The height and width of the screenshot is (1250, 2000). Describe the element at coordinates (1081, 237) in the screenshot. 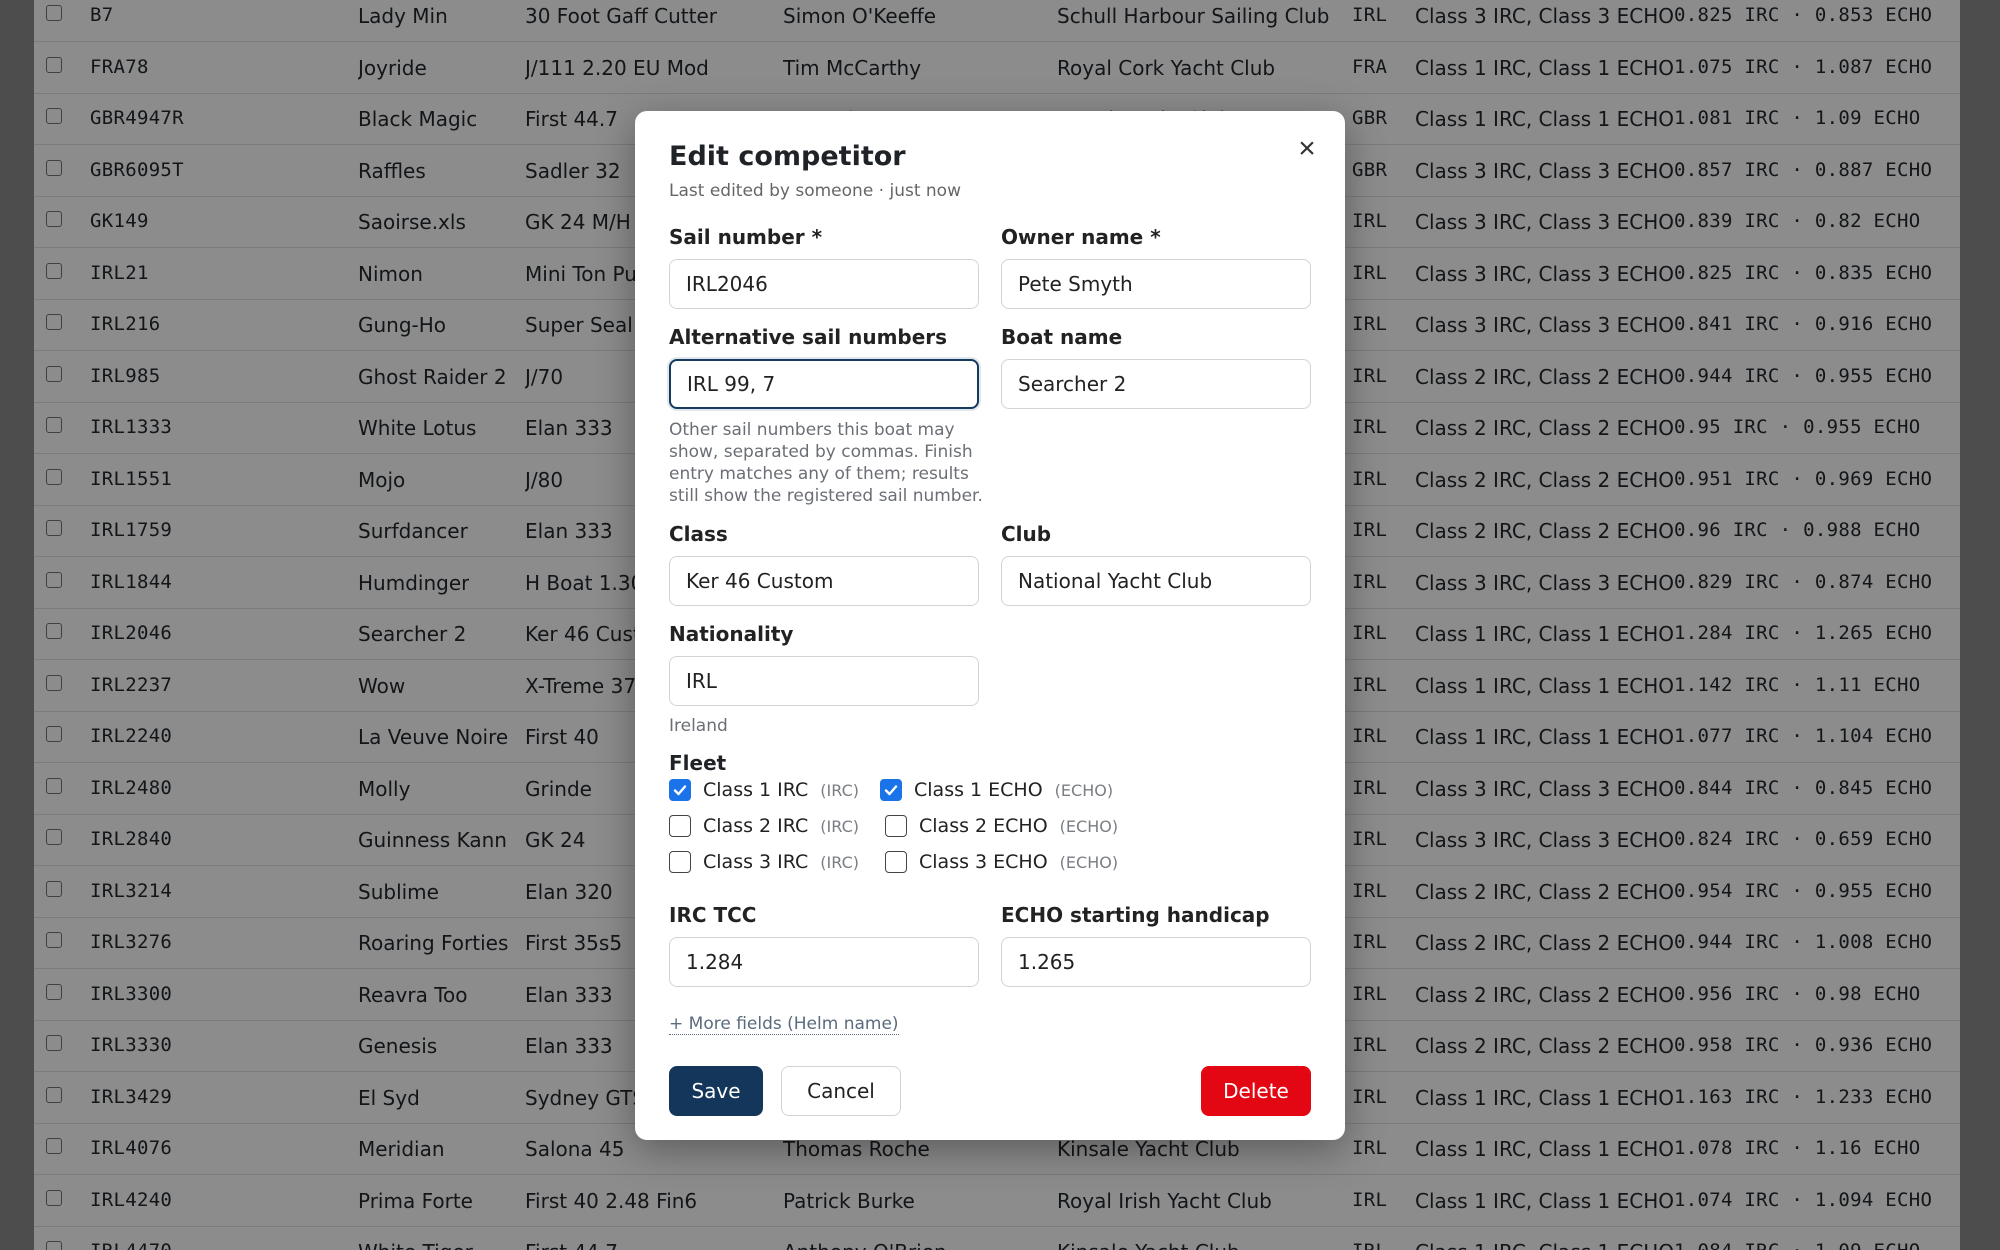

I see `owner-name-label: Owner name *` at that location.